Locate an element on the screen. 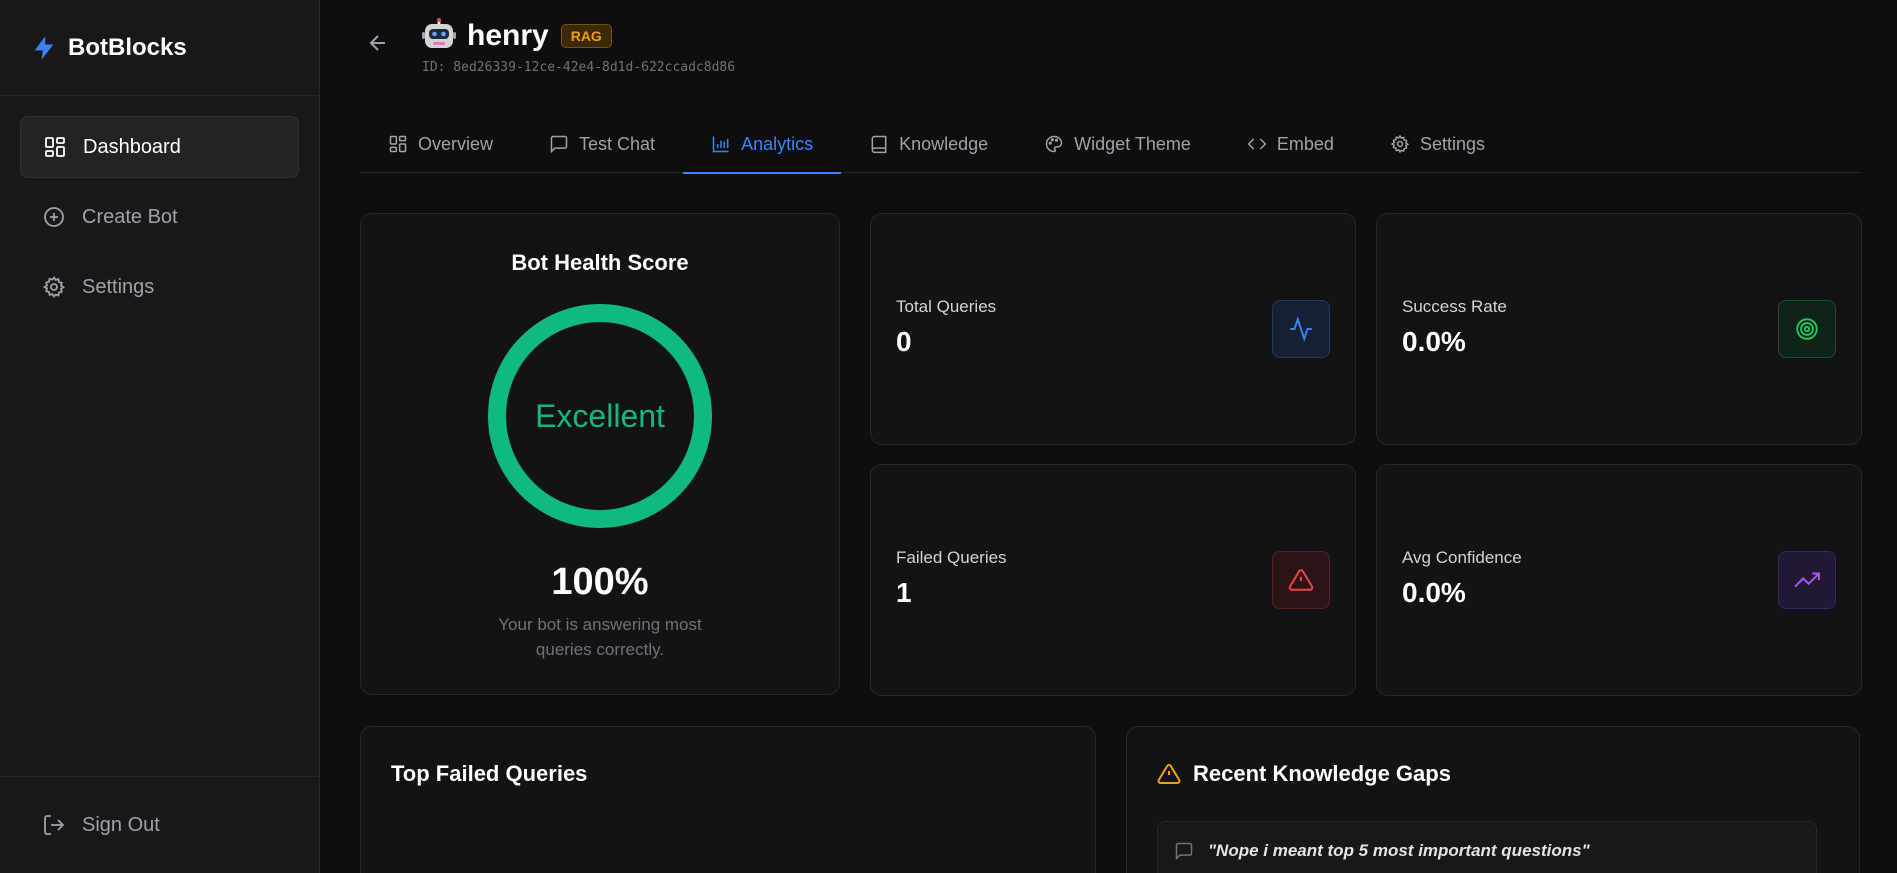  health-score-value: 100% is located at coordinates (600, 582).